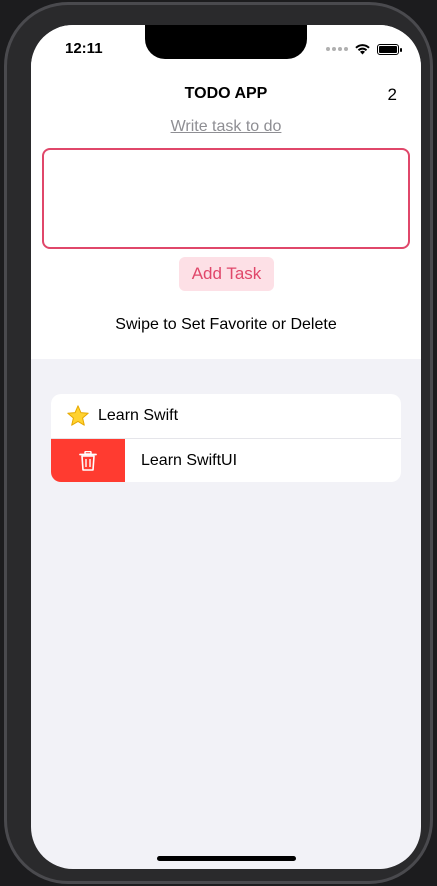 This screenshot has height=886, width=437. What do you see at coordinates (226, 858) in the screenshot?
I see `home-indicator` at bounding box center [226, 858].